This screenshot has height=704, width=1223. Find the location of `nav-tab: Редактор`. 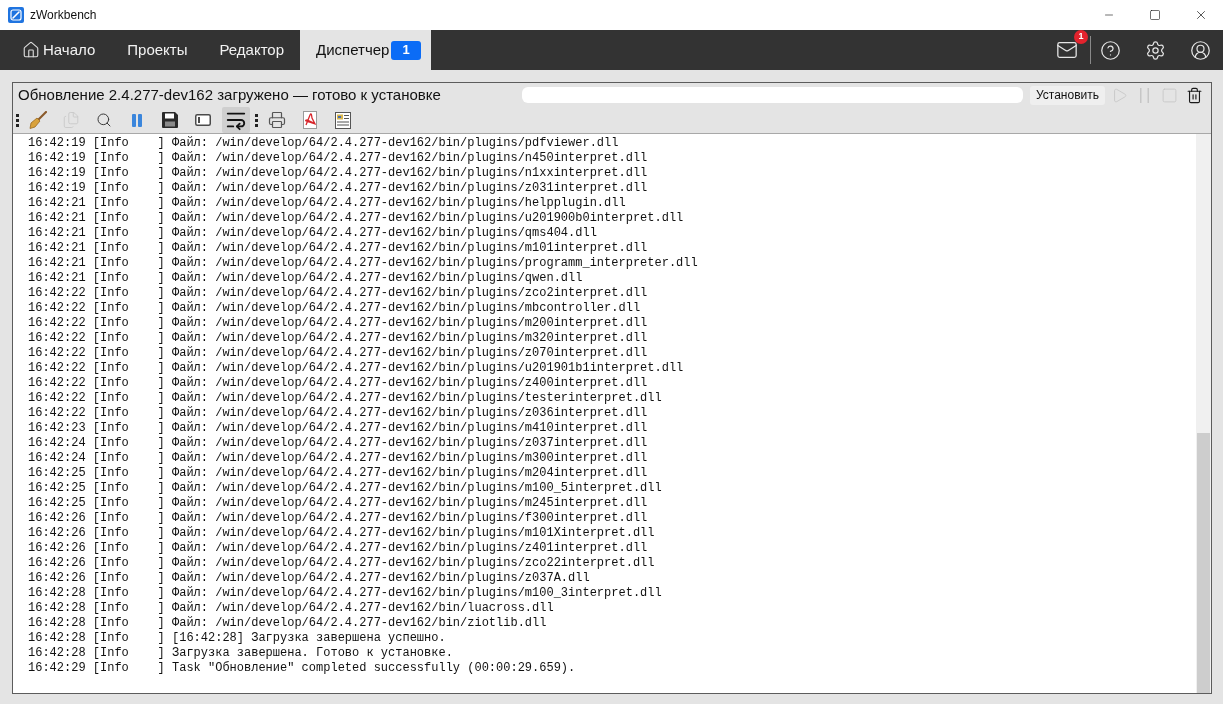

nav-tab: Редактор is located at coordinates (252, 50).